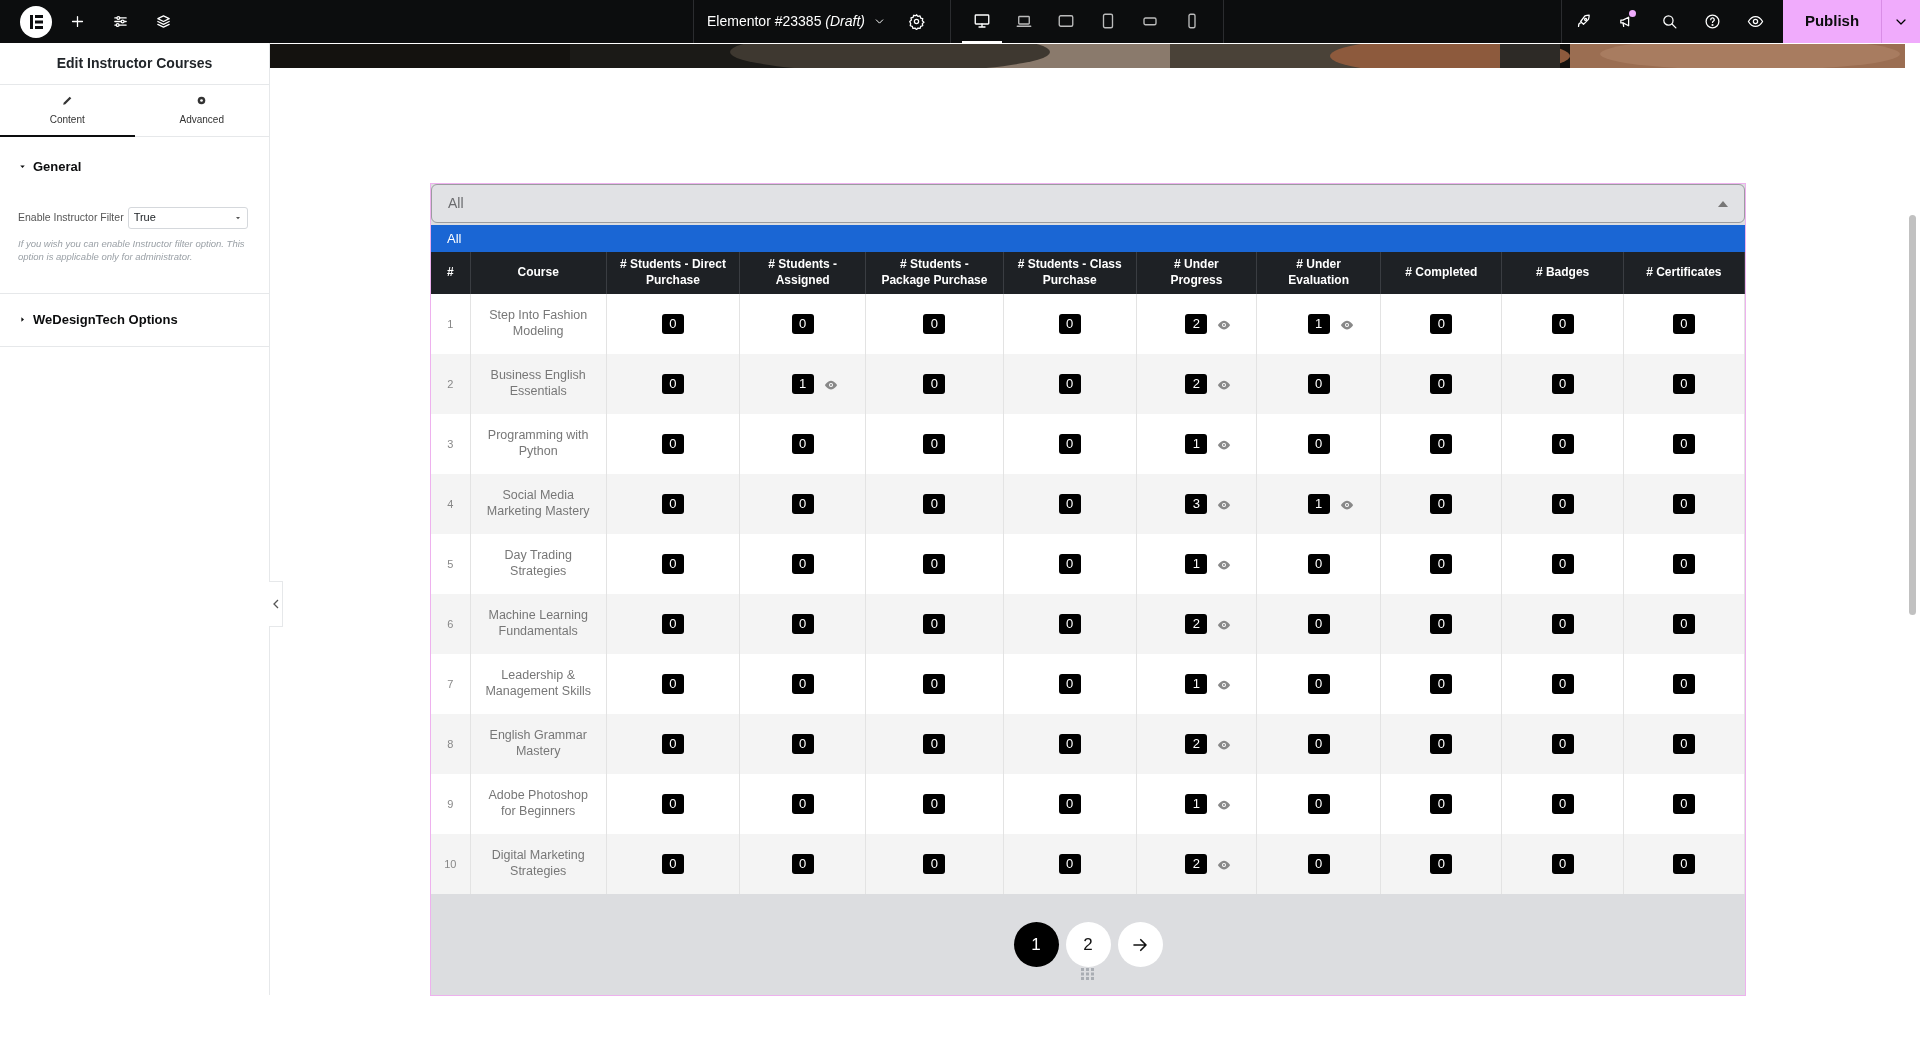 The image size is (1920, 1038). Describe the element at coordinates (187, 217) in the screenshot. I see `select-field: True` at that location.